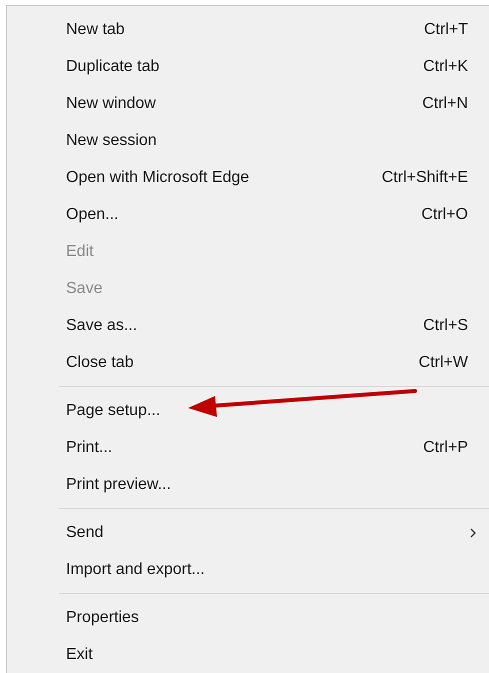 Image resolution: width=489 pixels, height=673 pixels. Describe the element at coordinates (248, 214) in the screenshot. I see `menu-item: Open... Ctrl+O` at that location.